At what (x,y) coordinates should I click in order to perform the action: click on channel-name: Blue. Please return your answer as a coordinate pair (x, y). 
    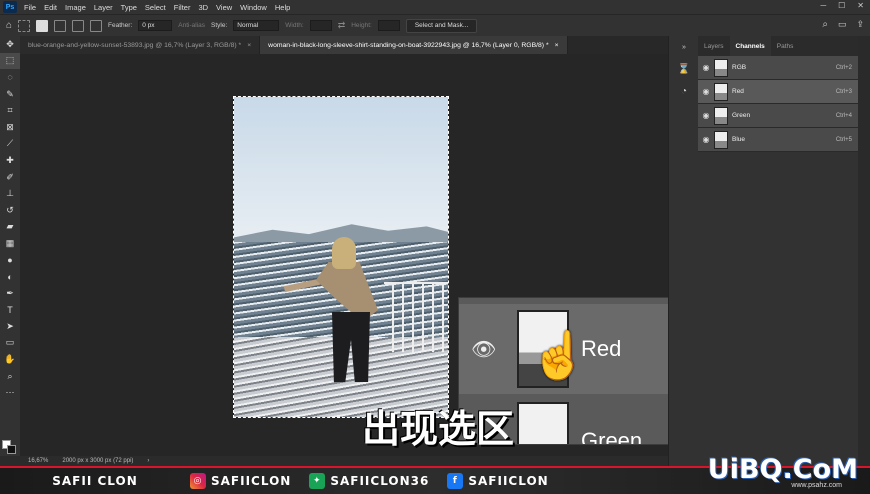
    Looking at the image, I should click on (739, 139).